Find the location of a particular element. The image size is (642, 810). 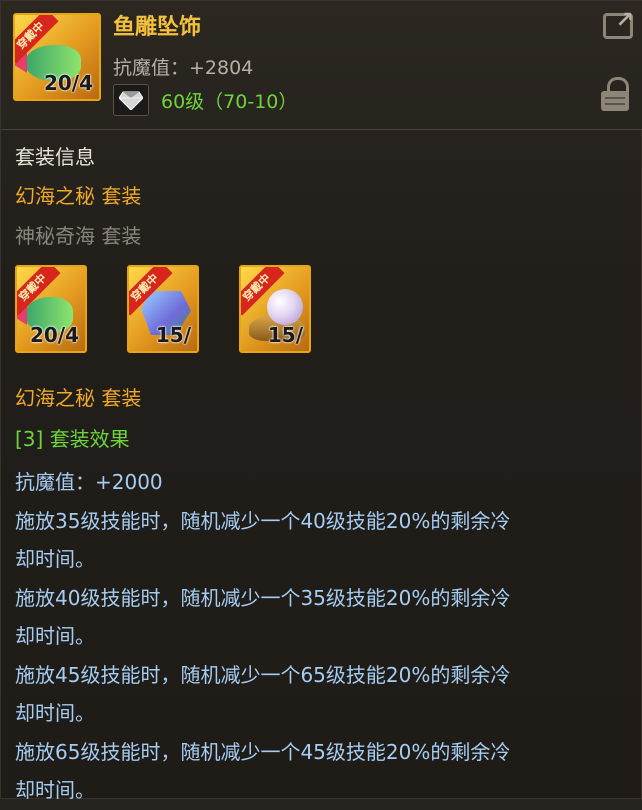

share-button is located at coordinates (618, 23).